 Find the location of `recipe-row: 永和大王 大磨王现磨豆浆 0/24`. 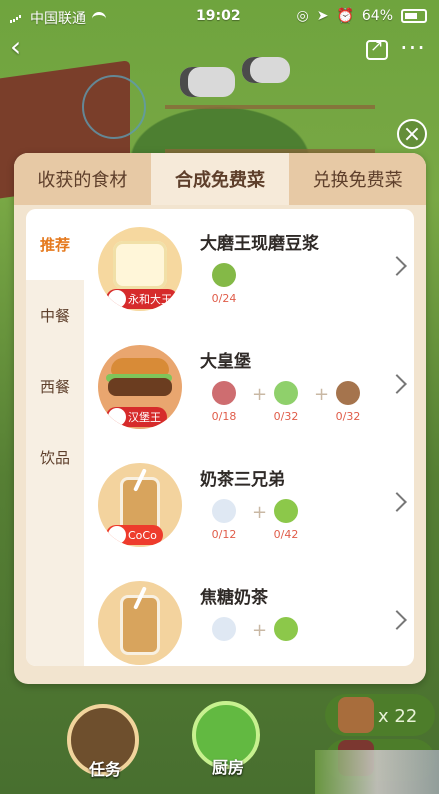

recipe-row: 永和大王 大磨王现磨豆浆 0/24 is located at coordinates (249, 268).